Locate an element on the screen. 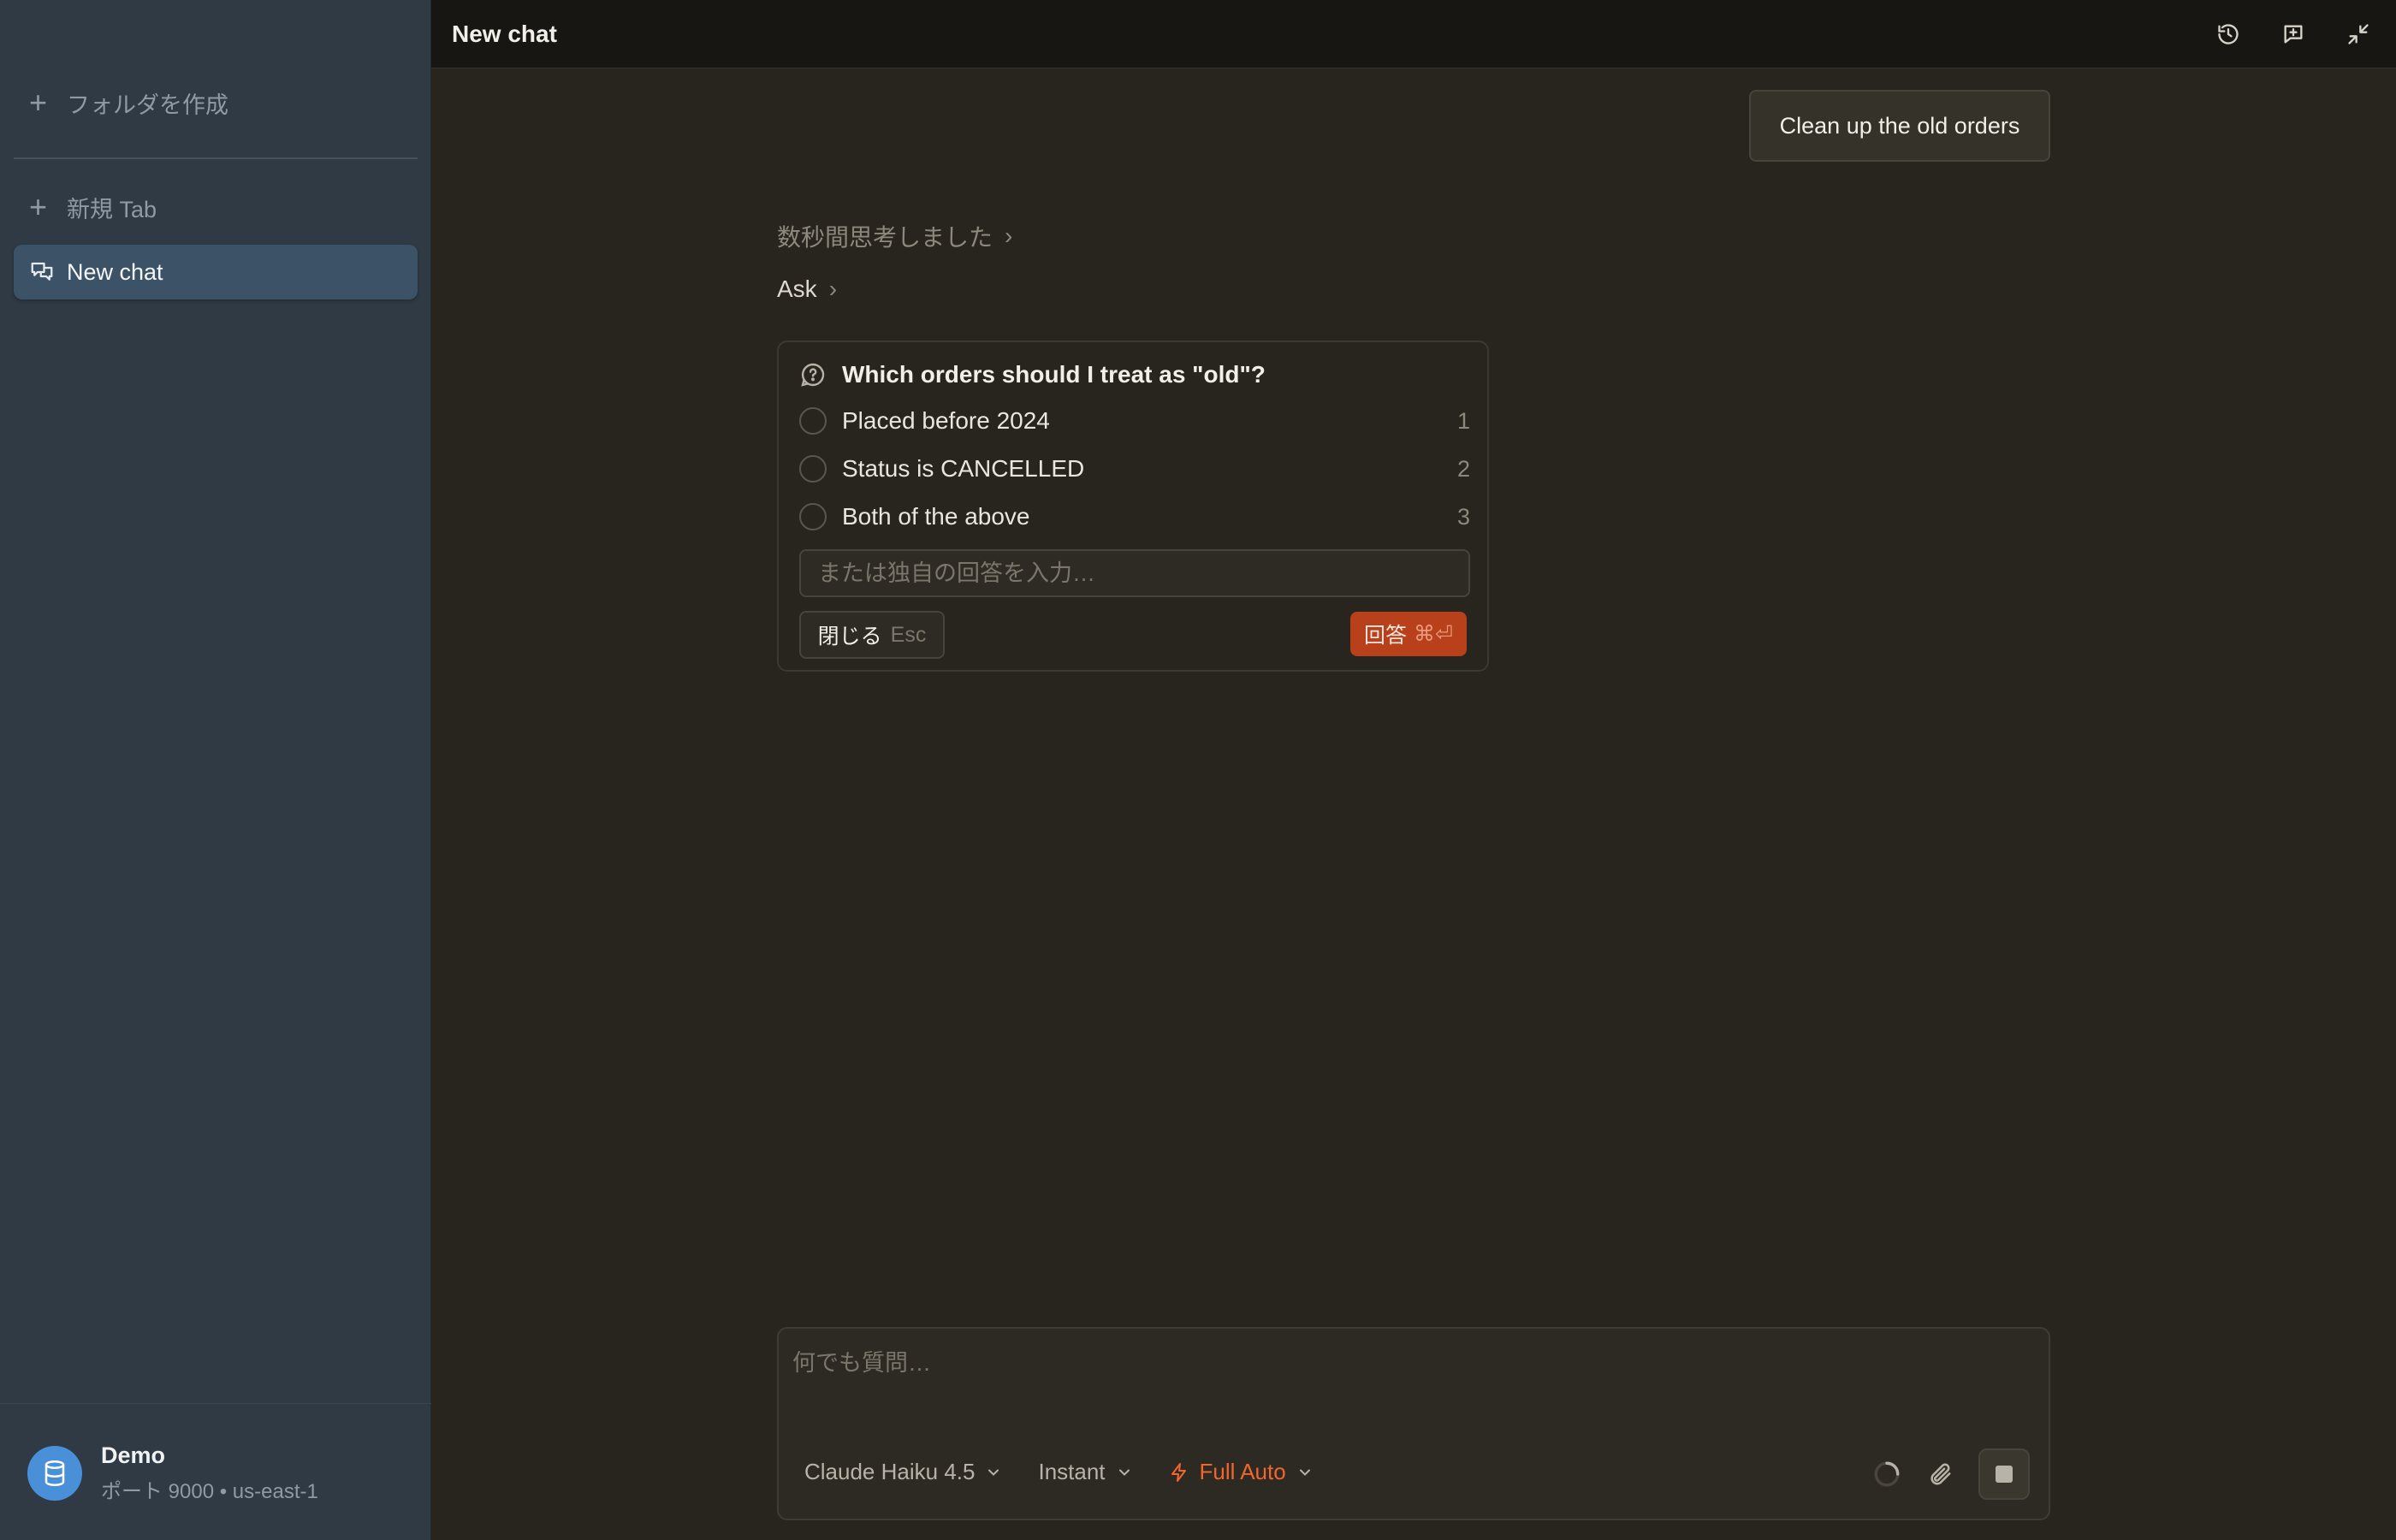 This screenshot has width=2396, height=1540. option-1: Placed before 2024 1 is located at coordinates (1134, 420).